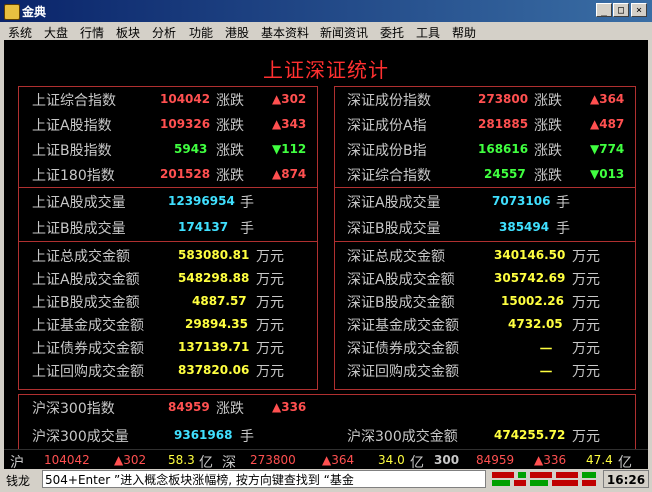 The width and height of the screenshot is (652, 492). I want to click on menu-sectors: 板块, so click(128, 32).